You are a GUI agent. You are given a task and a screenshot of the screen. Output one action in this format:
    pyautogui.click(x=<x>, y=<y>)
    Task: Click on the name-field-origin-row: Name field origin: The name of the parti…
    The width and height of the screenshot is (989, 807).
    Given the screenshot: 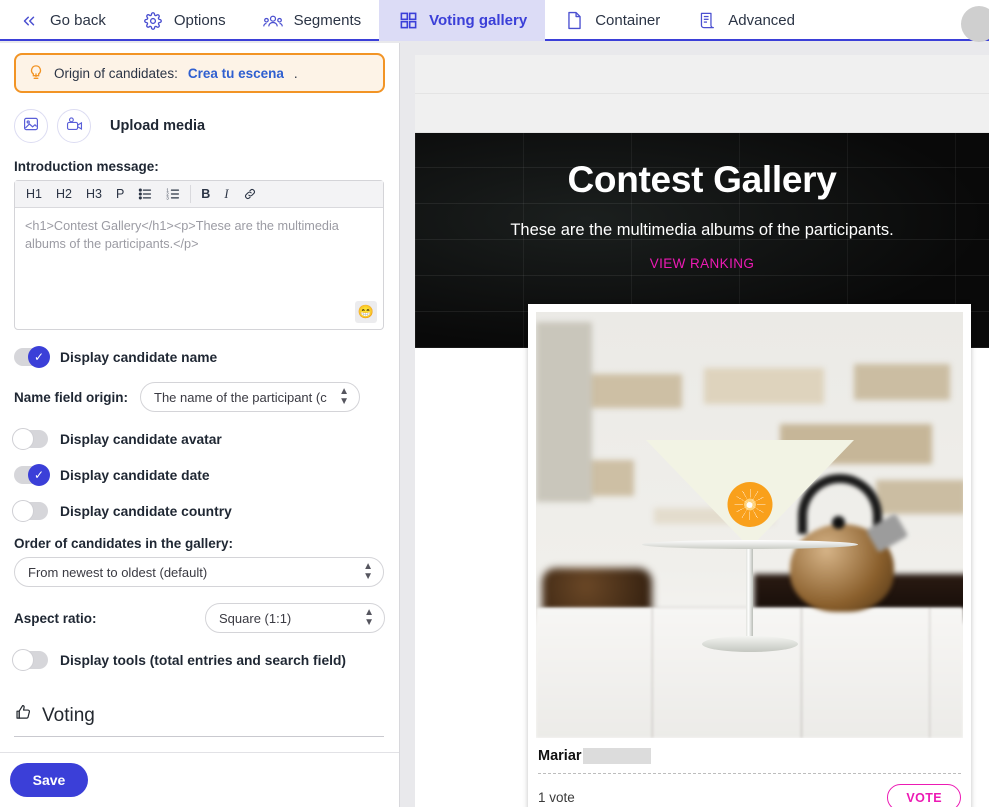 What is the action you would take?
    pyautogui.click(x=199, y=397)
    